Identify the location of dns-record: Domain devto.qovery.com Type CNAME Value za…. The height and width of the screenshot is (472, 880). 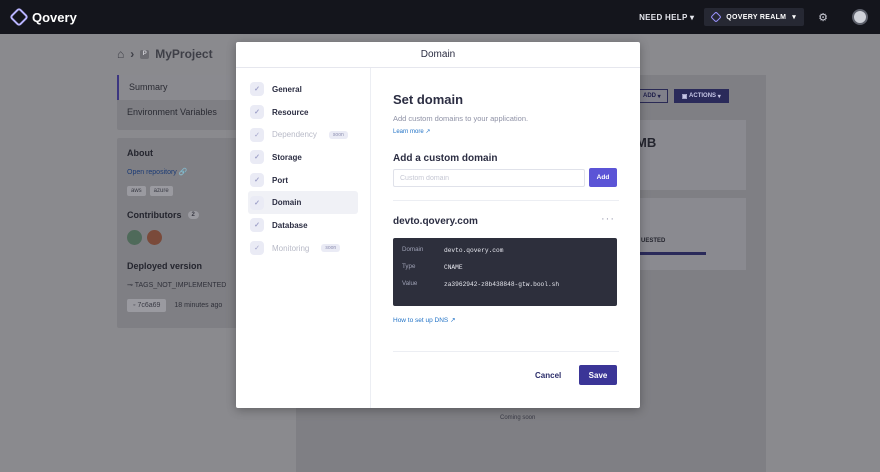
(505, 272).